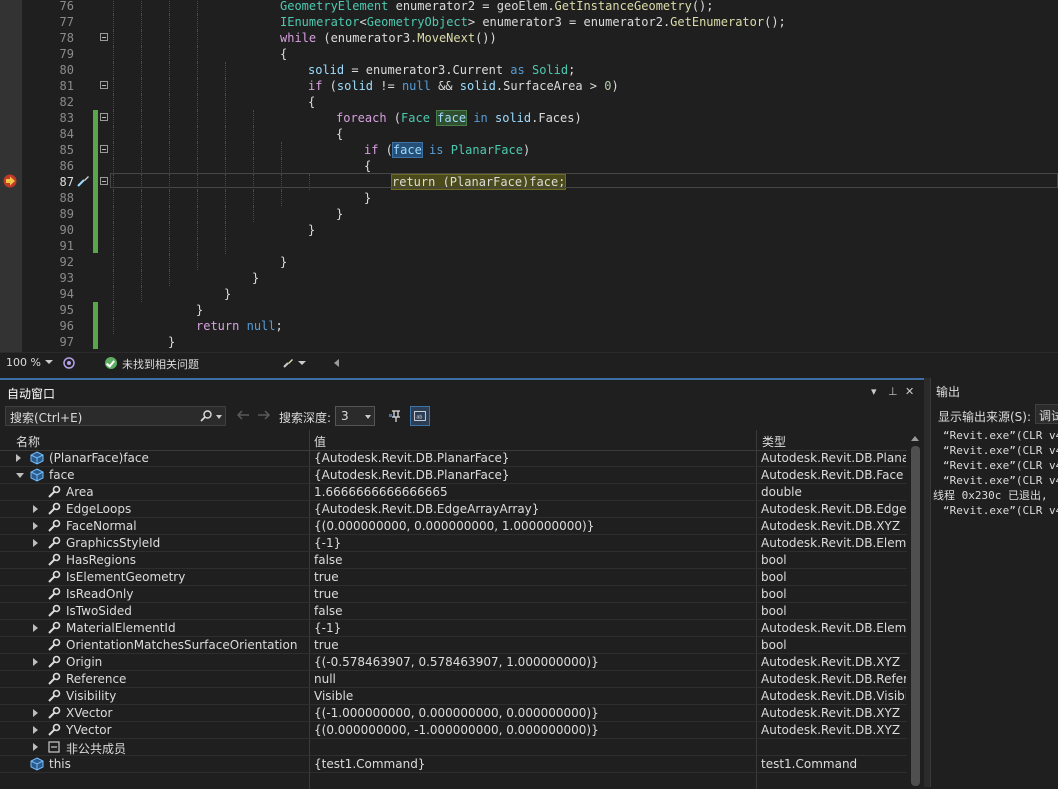 The image size is (1058, 789). I want to click on code-line: 93}, so click(529, 278).